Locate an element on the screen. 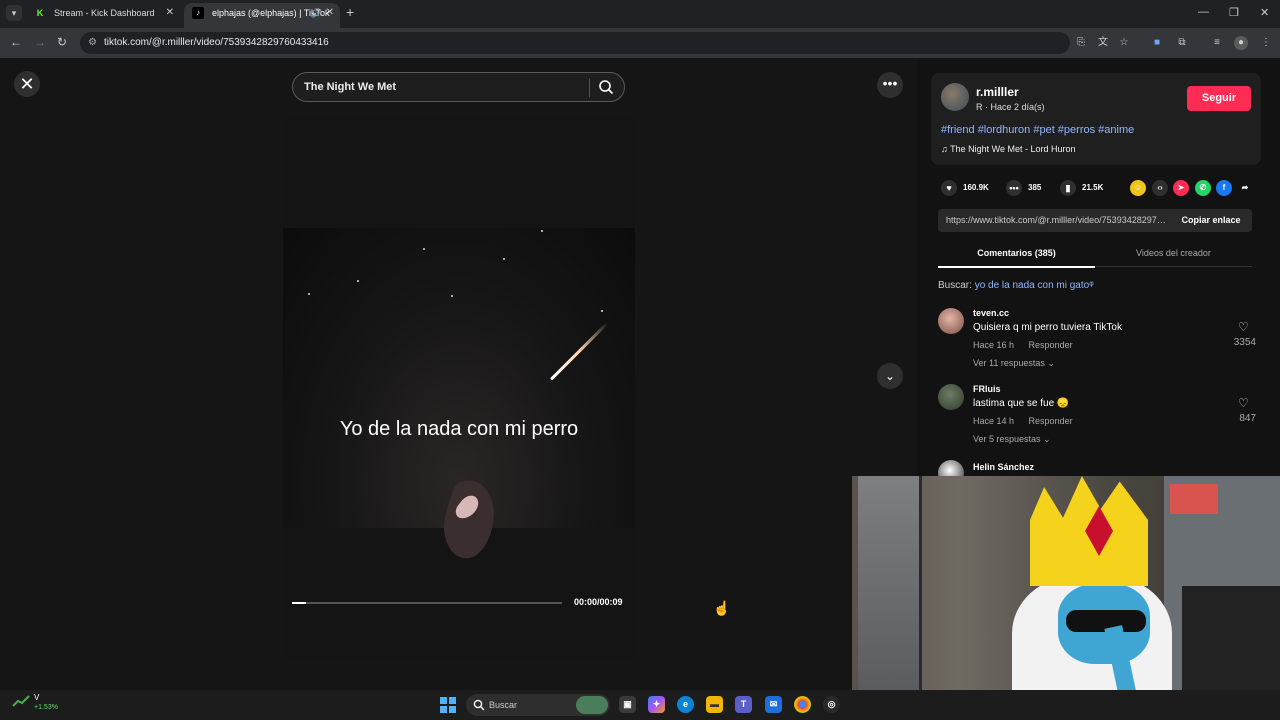 The height and width of the screenshot is (720, 1280). author-subtitle: R · Hace 2 día(s) is located at coordinates (1010, 107).